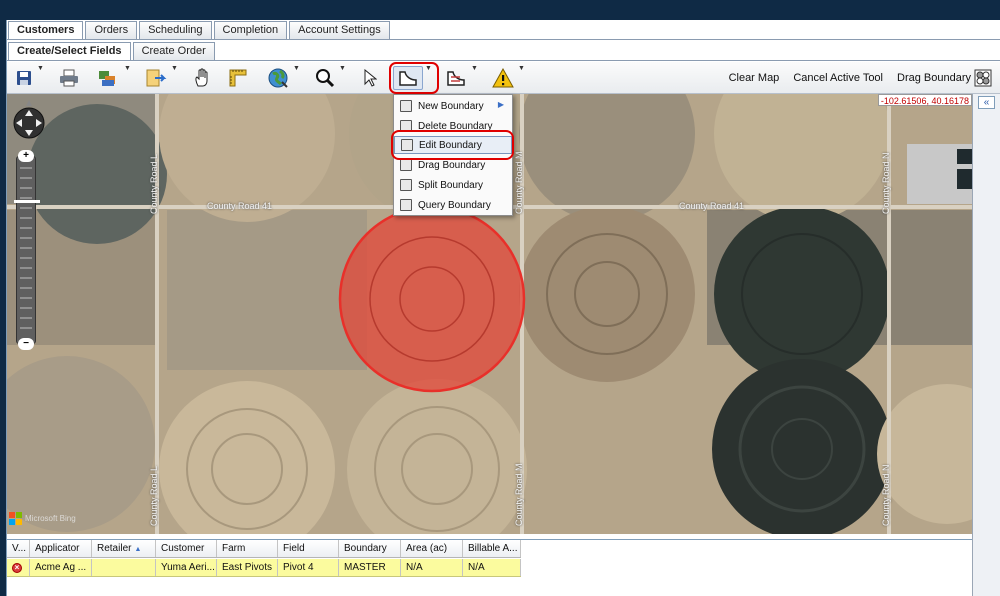  Describe the element at coordinates (186, 548) in the screenshot. I see `column-header-customer: Customer` at that location.